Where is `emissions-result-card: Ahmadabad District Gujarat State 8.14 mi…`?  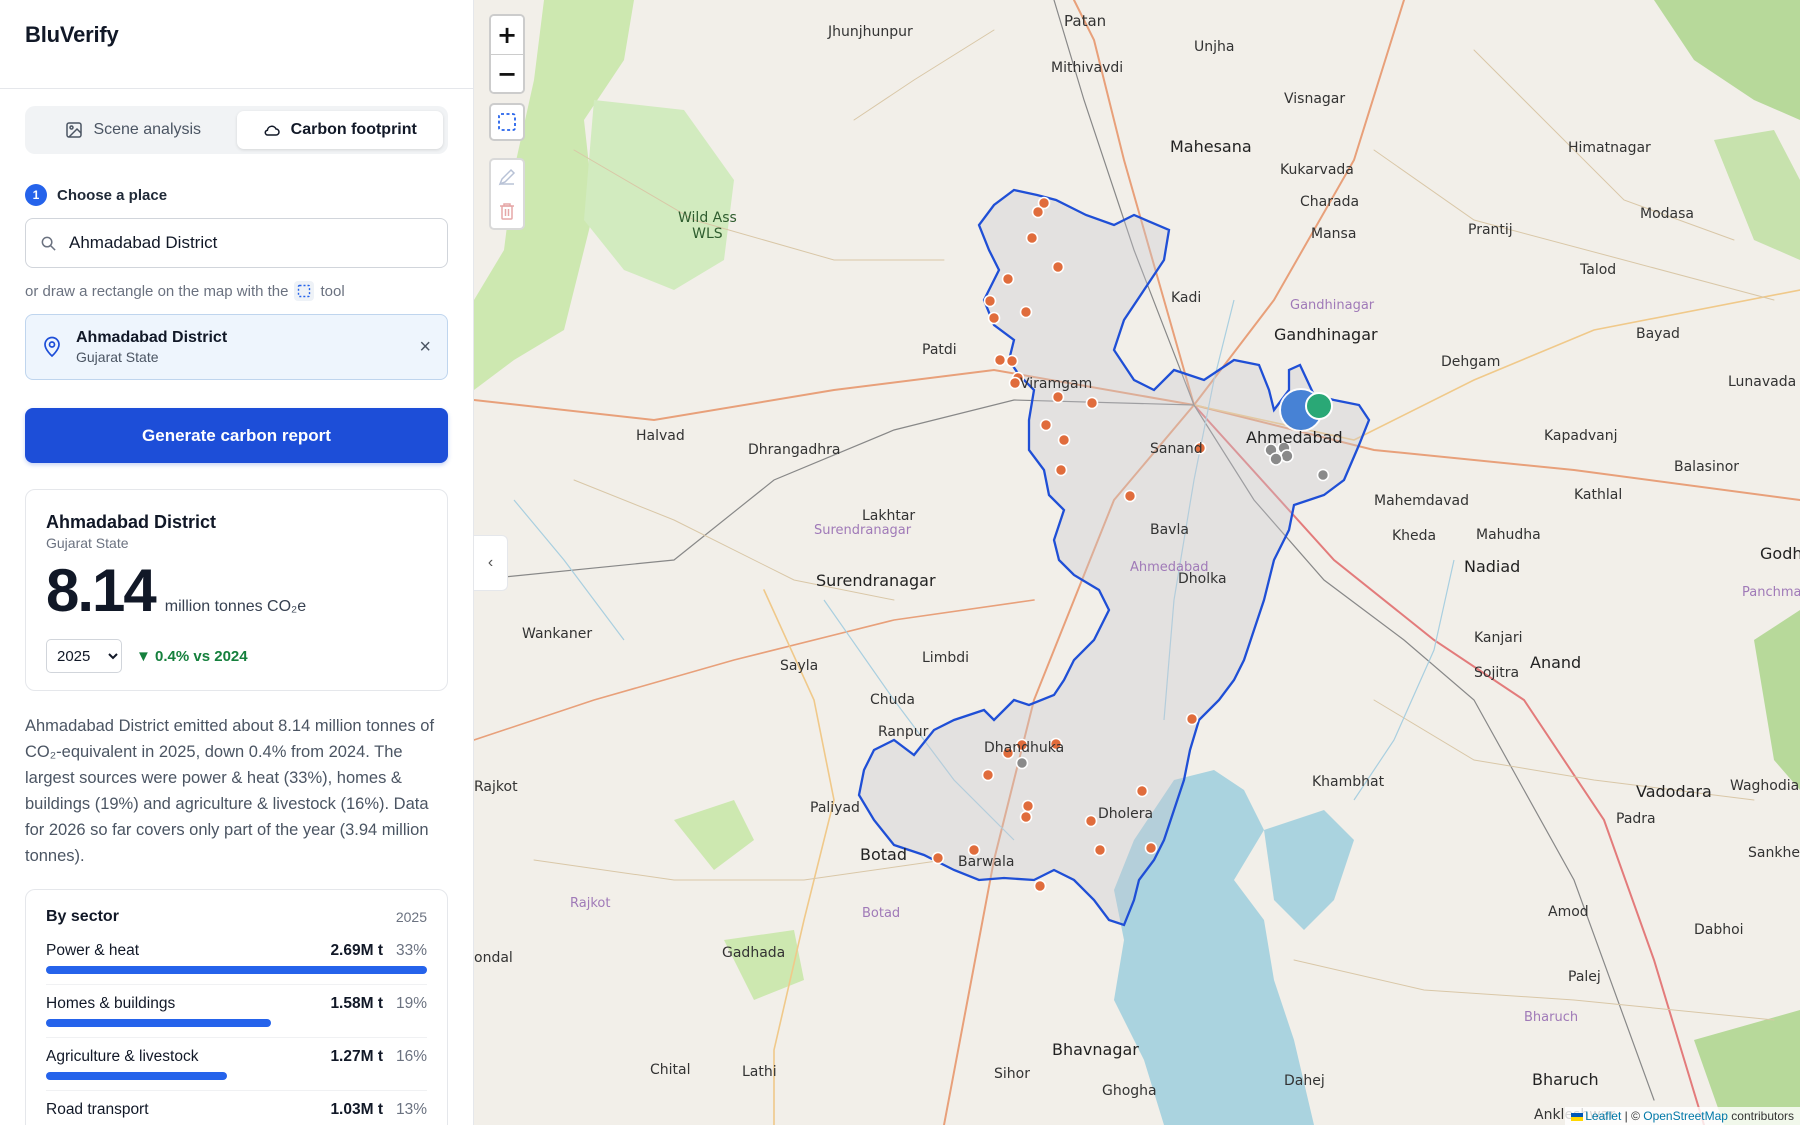
emissions-result-card: Ahmadabad District Gujarat State 8.14 mi… is located at coordinates (236, 590).